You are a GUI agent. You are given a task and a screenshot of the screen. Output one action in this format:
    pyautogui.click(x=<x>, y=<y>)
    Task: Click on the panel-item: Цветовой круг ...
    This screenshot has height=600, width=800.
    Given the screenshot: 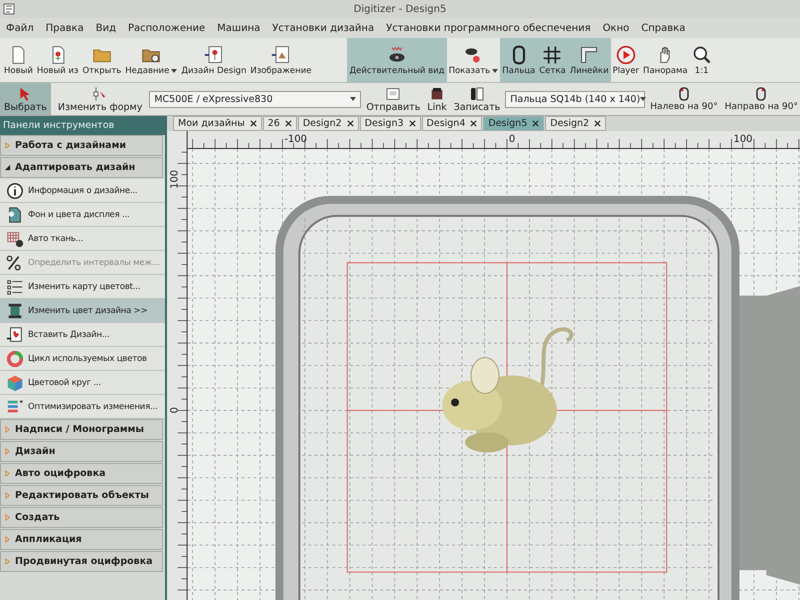 What is the action you would take?
    pyautogui.click(x=82, y=383)
    